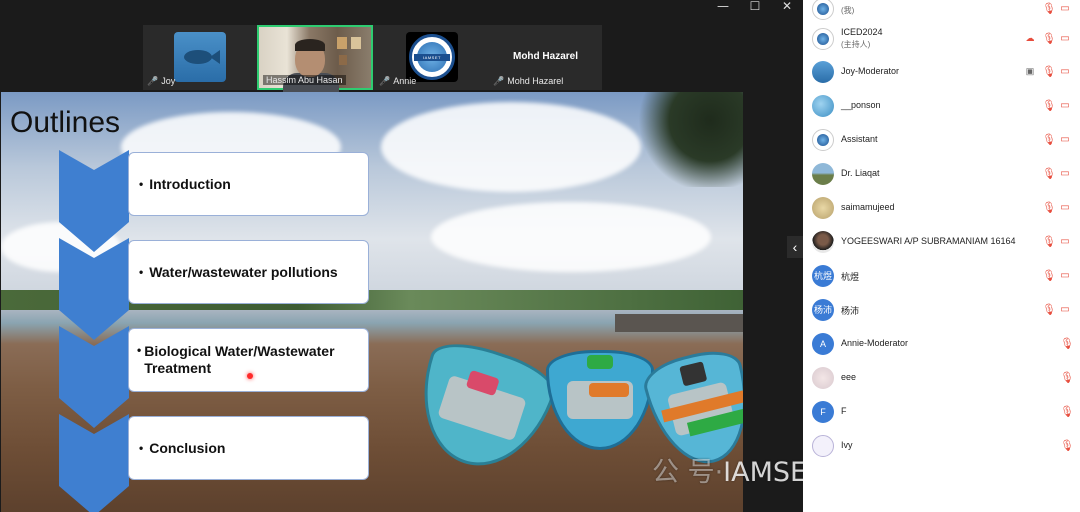 The width and height of the screenshot is (1080, 512). I want to click on tile-display-name: Mohd Hazarel, so click(545, 56).